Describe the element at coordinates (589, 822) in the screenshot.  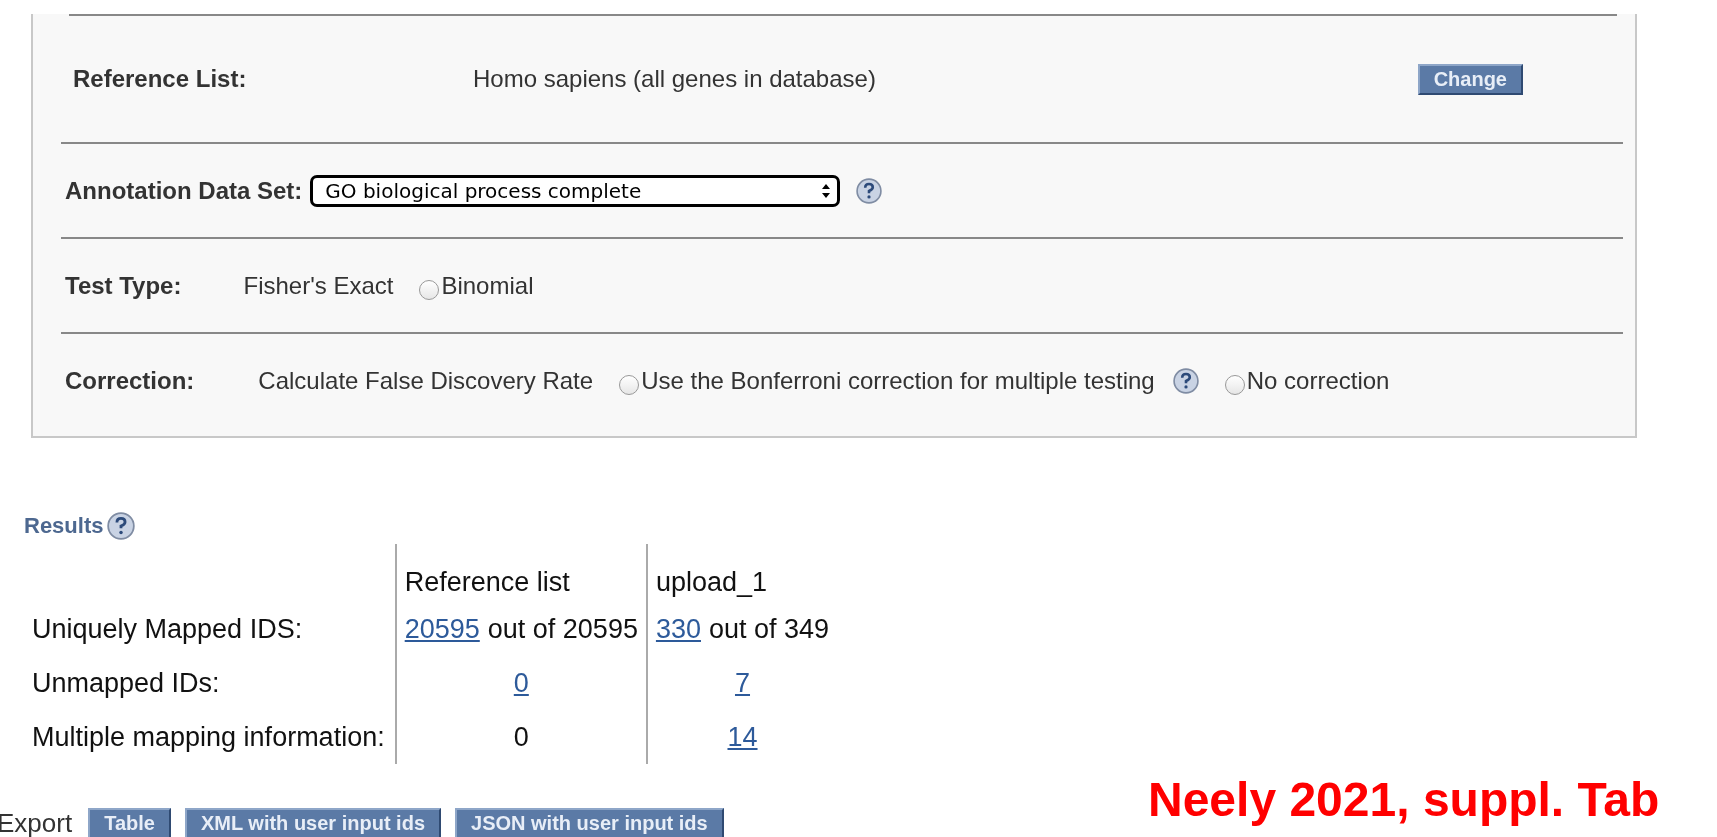
I see `export-button: JSON with user input ids` at that location.